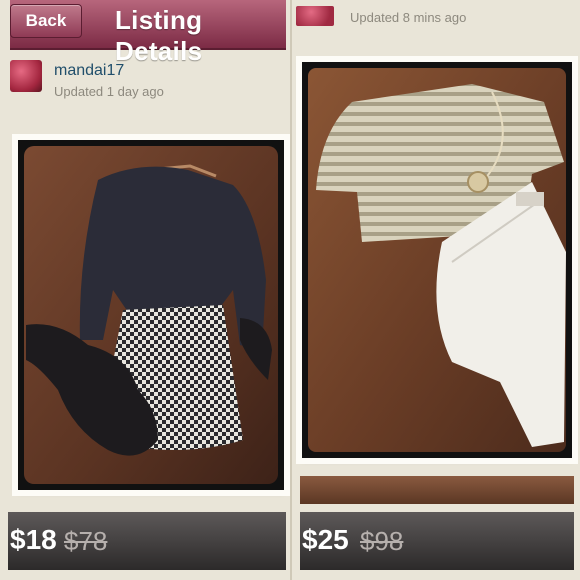 The width and height of the screenshot is (580, 580). What do you see at coordinates (89, 71) in the screenshot?
I see `username-link: mandai17` at bounding box center [89, 71].